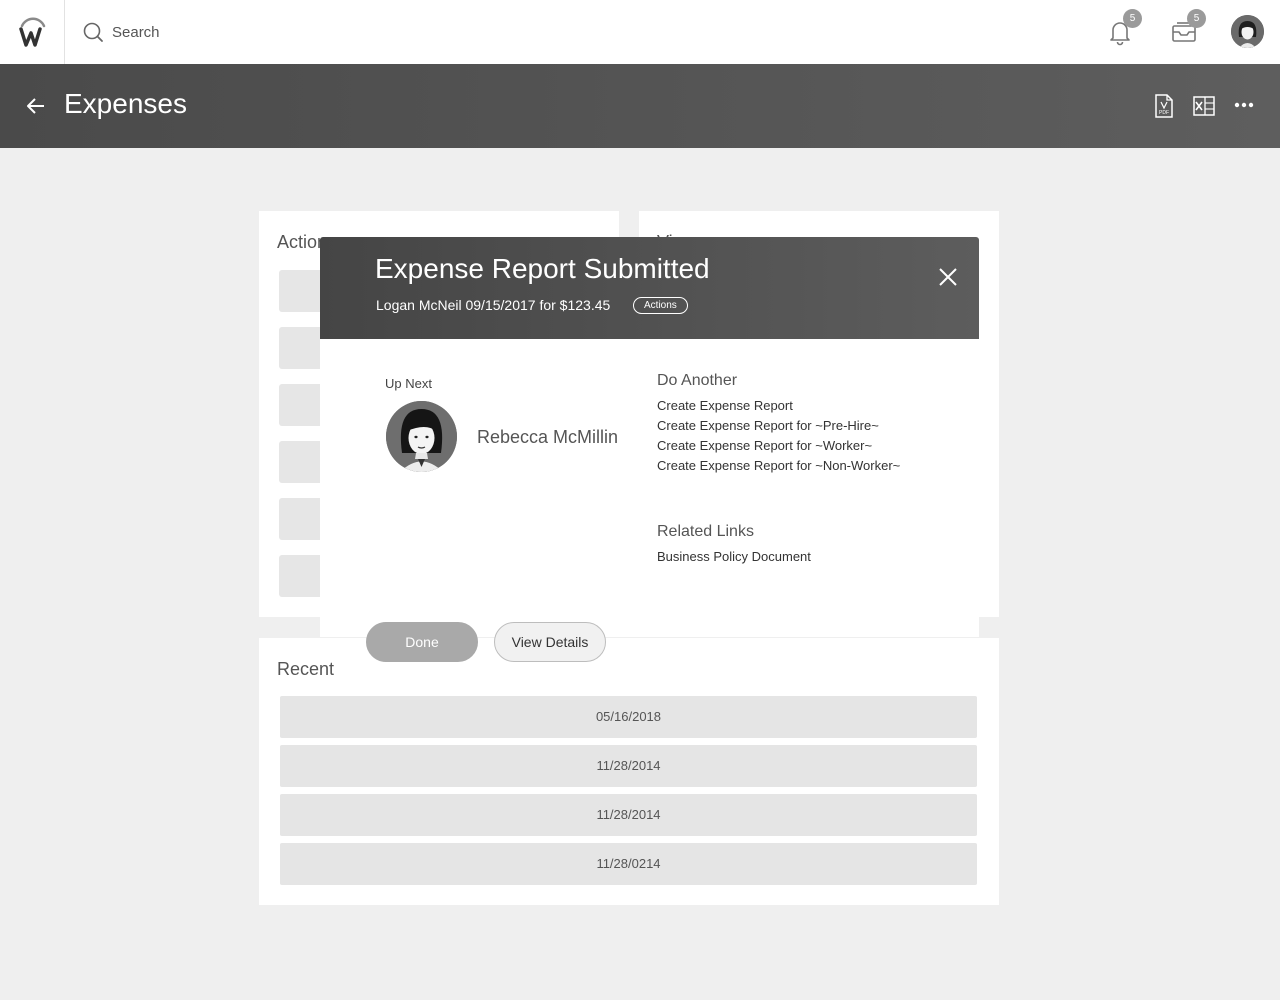  What do you see at coordinates (125, 103) in the screenshot?
I see `page-title: Expenses` at bounding box center [125, 103].